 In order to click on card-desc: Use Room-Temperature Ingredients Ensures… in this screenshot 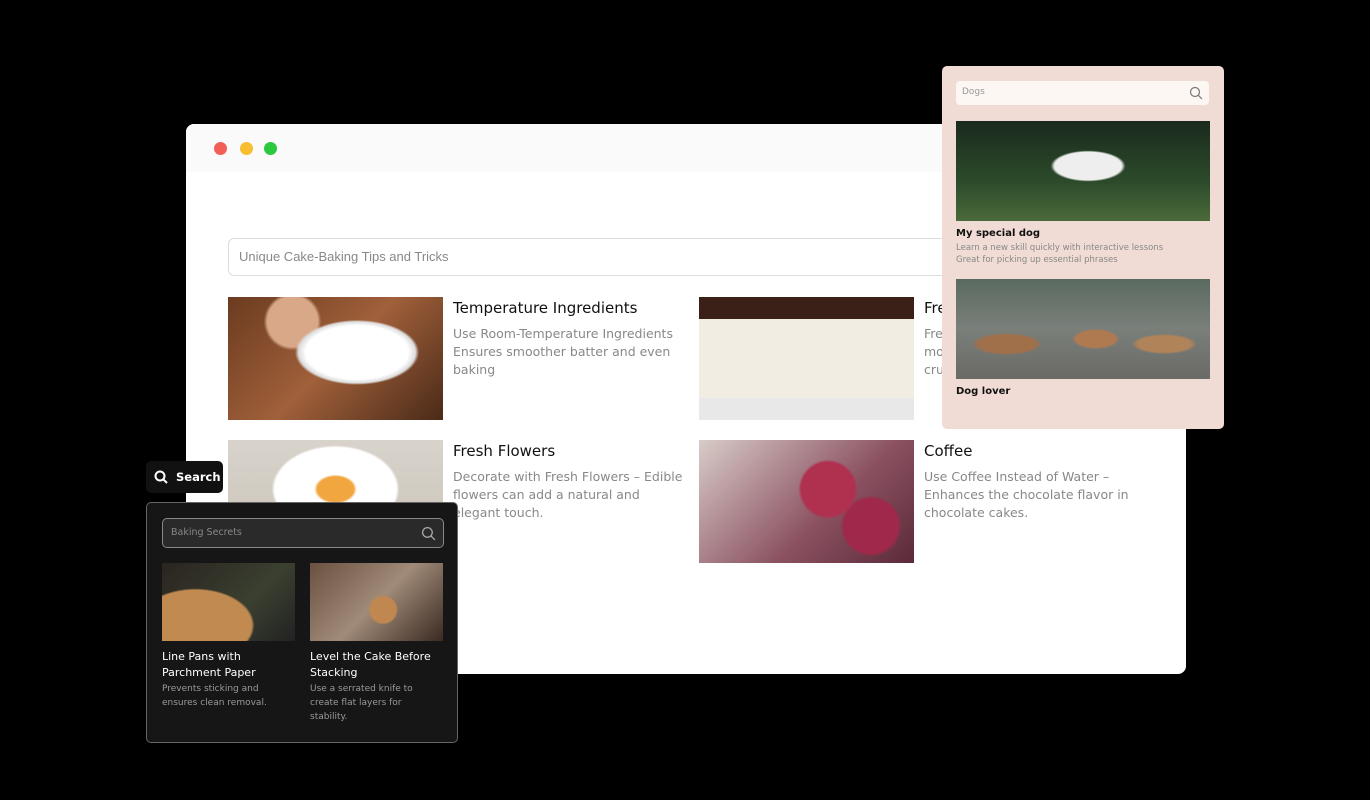, I will do `click(563, 351)`.